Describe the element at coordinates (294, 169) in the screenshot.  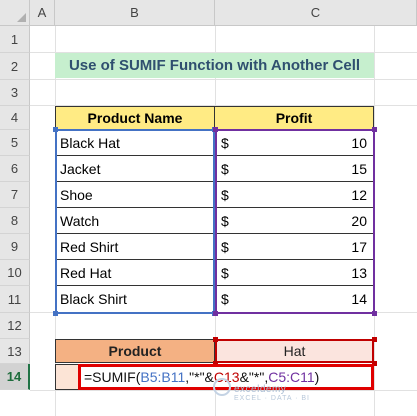
I see `profit-cell: $ 15` at that location.